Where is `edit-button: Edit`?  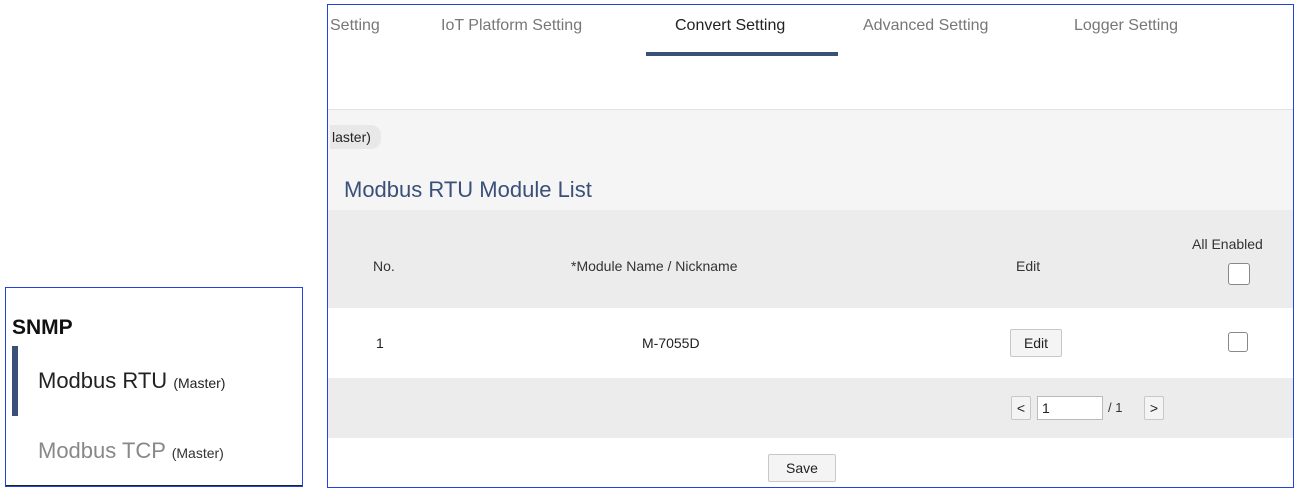 edit-button: Edit is located at coordinates (1036, 343).